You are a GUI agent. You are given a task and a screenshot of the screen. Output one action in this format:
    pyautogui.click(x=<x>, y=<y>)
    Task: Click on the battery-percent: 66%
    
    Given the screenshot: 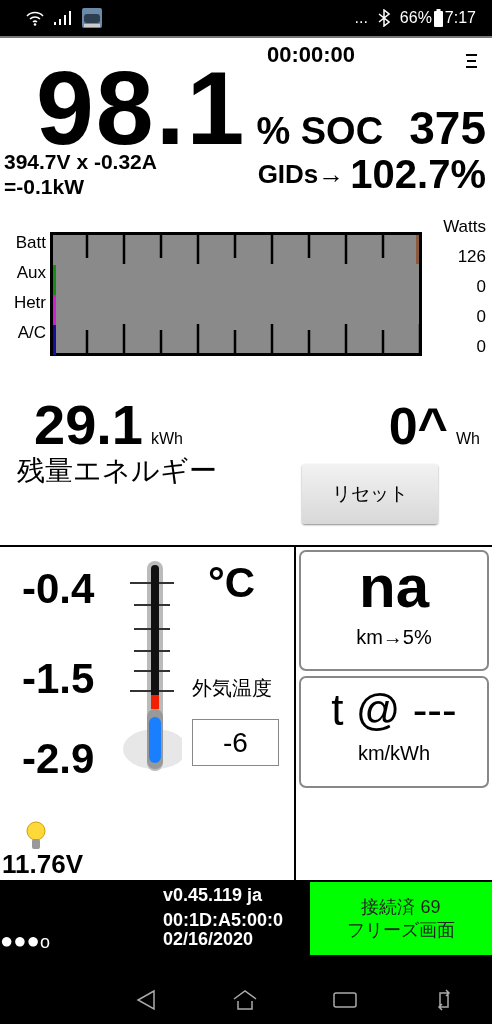 What is the action you would take?
    pyautogui.click(x=415, y=18)
    